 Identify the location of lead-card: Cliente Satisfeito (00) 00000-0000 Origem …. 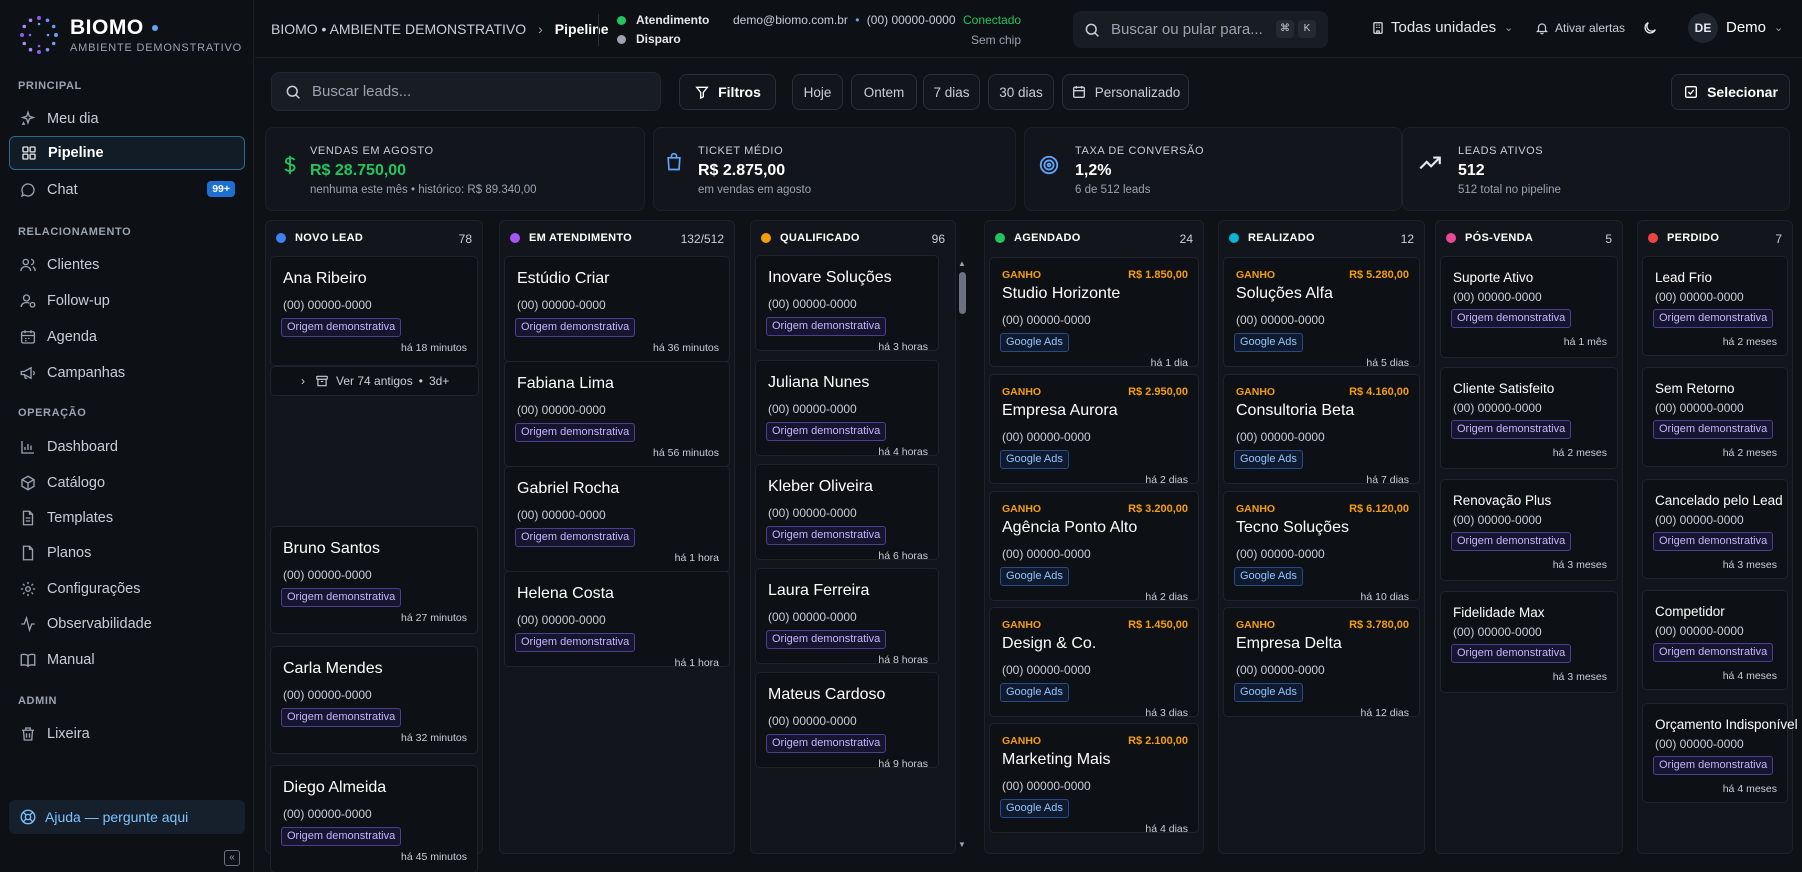
(1529, 418).